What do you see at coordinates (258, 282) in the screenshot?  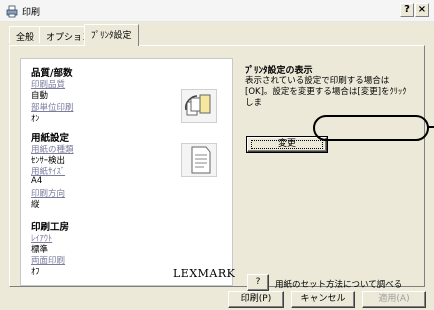 I see `paper-help-button: ?` at bounding box center [258, 282].